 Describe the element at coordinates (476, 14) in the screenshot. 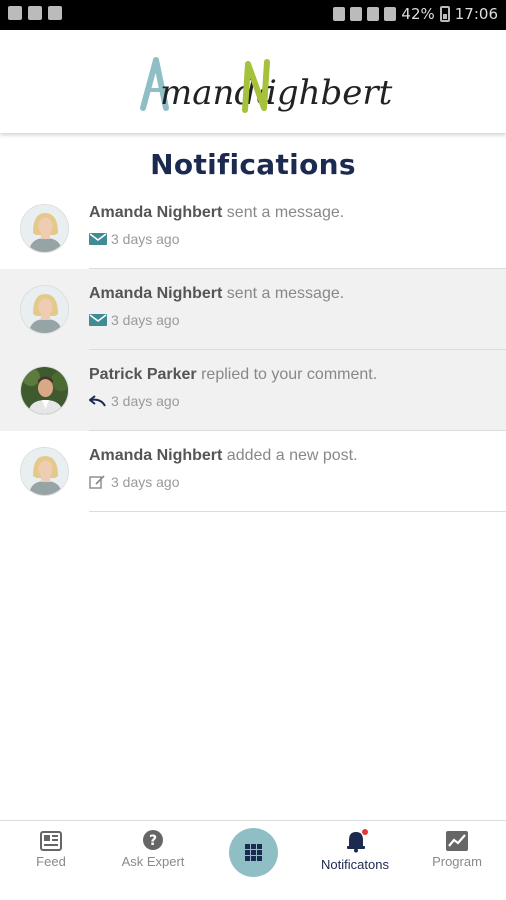

I see `clock: 17:06` at that location.